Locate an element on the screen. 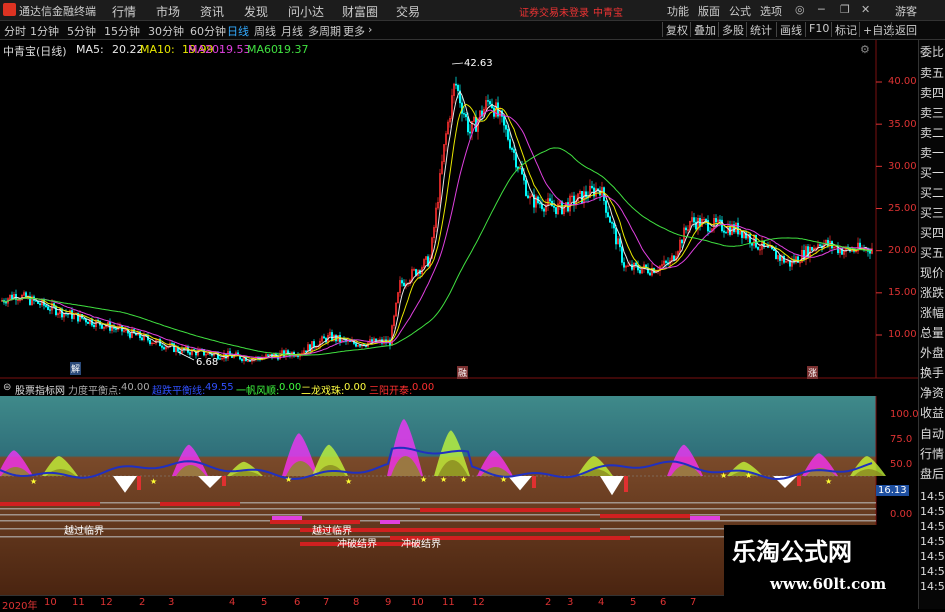 The image size is (945, 612). period-tab-more: 更多 is located at coordinates (354, 31).